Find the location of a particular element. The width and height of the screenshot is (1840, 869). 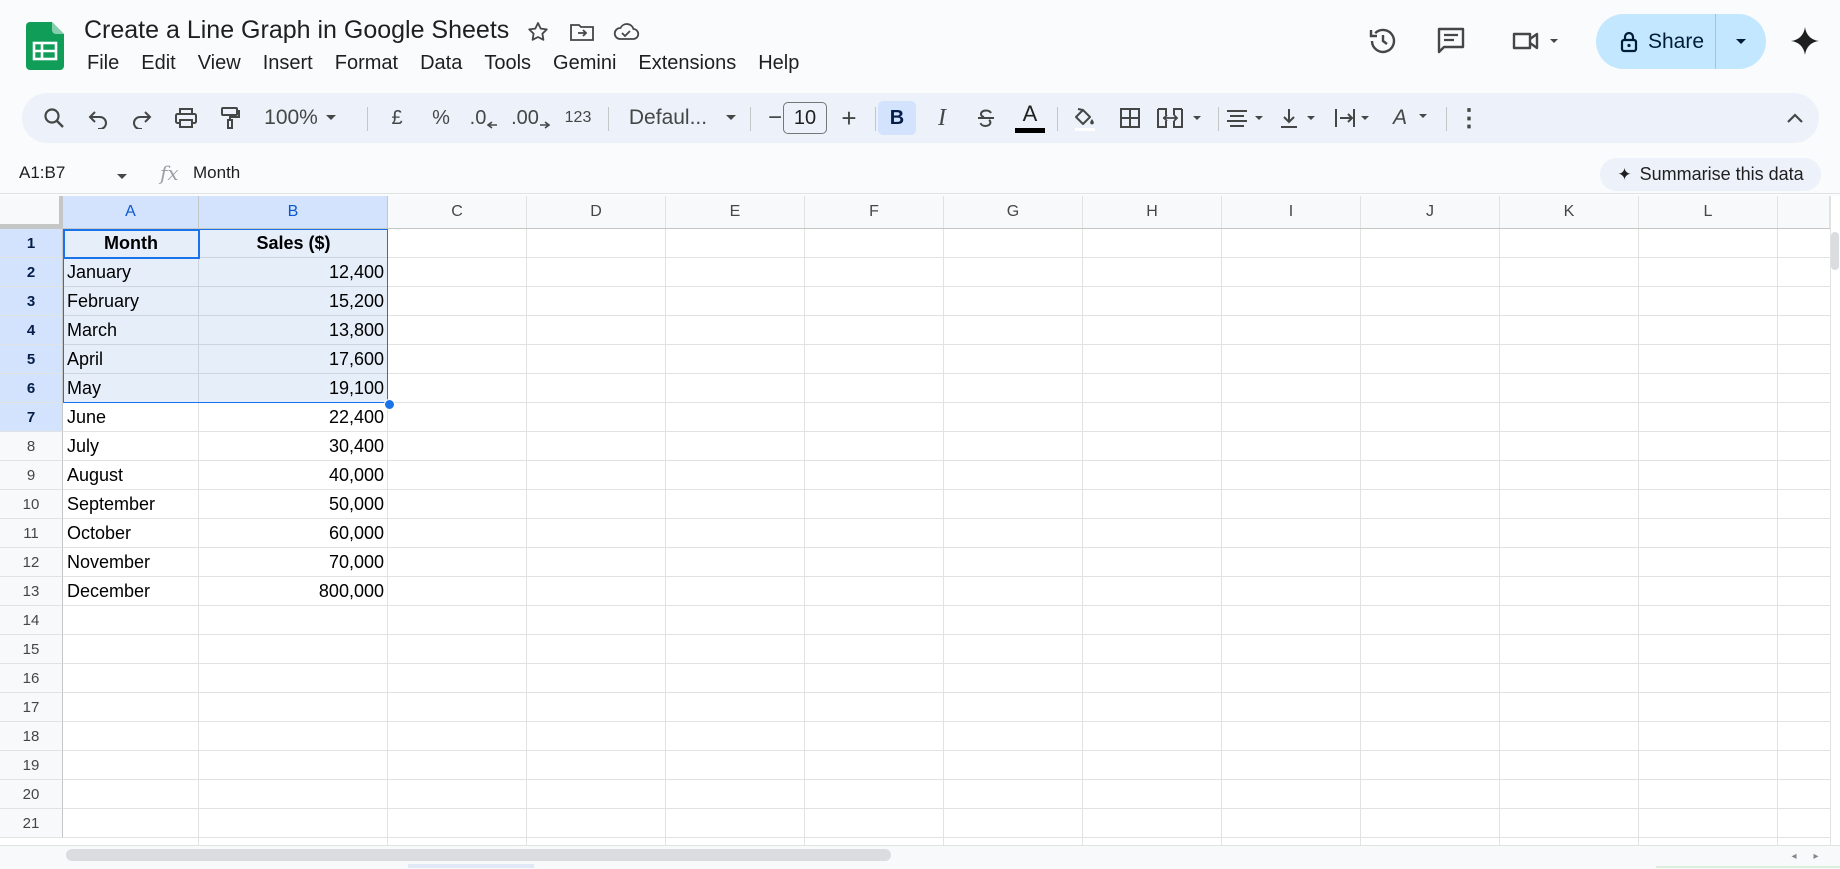

row-header-7: 7 is located at coordinates (31, 417).